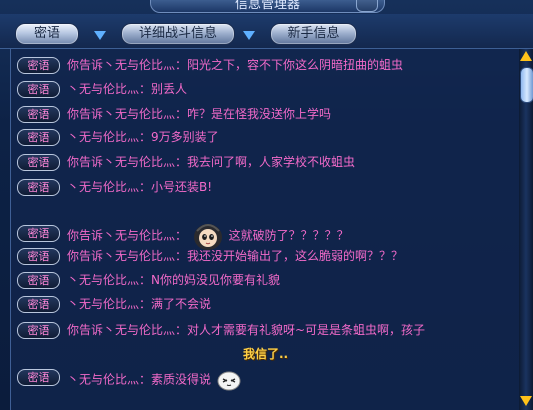  Describe the element at coordinates (526, 56) in the screenshot. I see `arrow-up-icon` at that location.